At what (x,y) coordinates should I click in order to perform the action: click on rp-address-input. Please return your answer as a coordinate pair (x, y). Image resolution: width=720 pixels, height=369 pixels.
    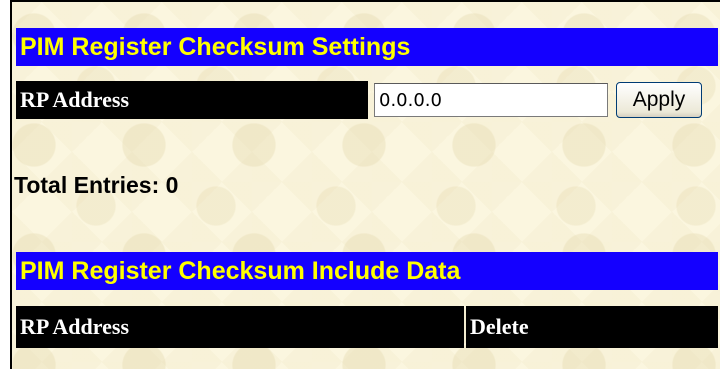
    Looking at the image, I should click on (491, 100).